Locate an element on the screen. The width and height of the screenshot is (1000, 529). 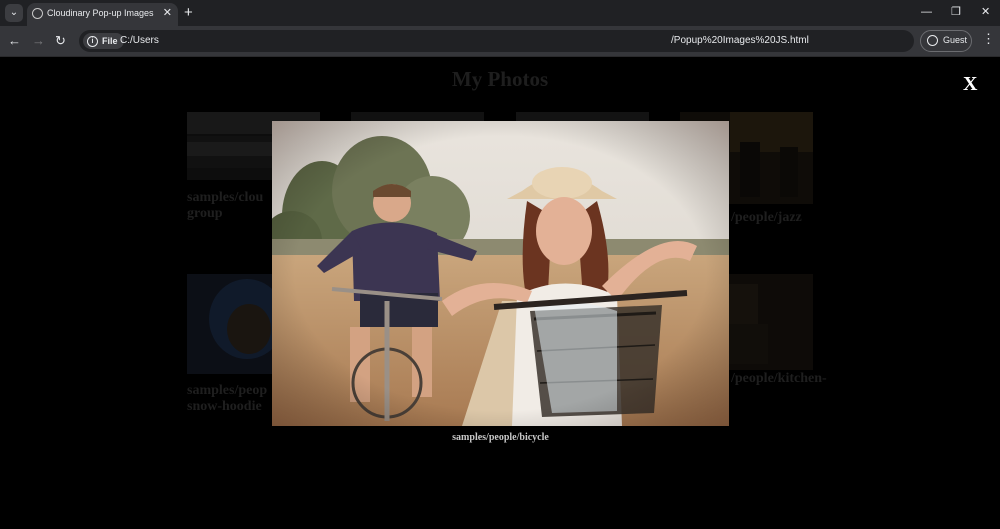
chevron-down-icon: ⌄ is located at coordinates (14, 12).